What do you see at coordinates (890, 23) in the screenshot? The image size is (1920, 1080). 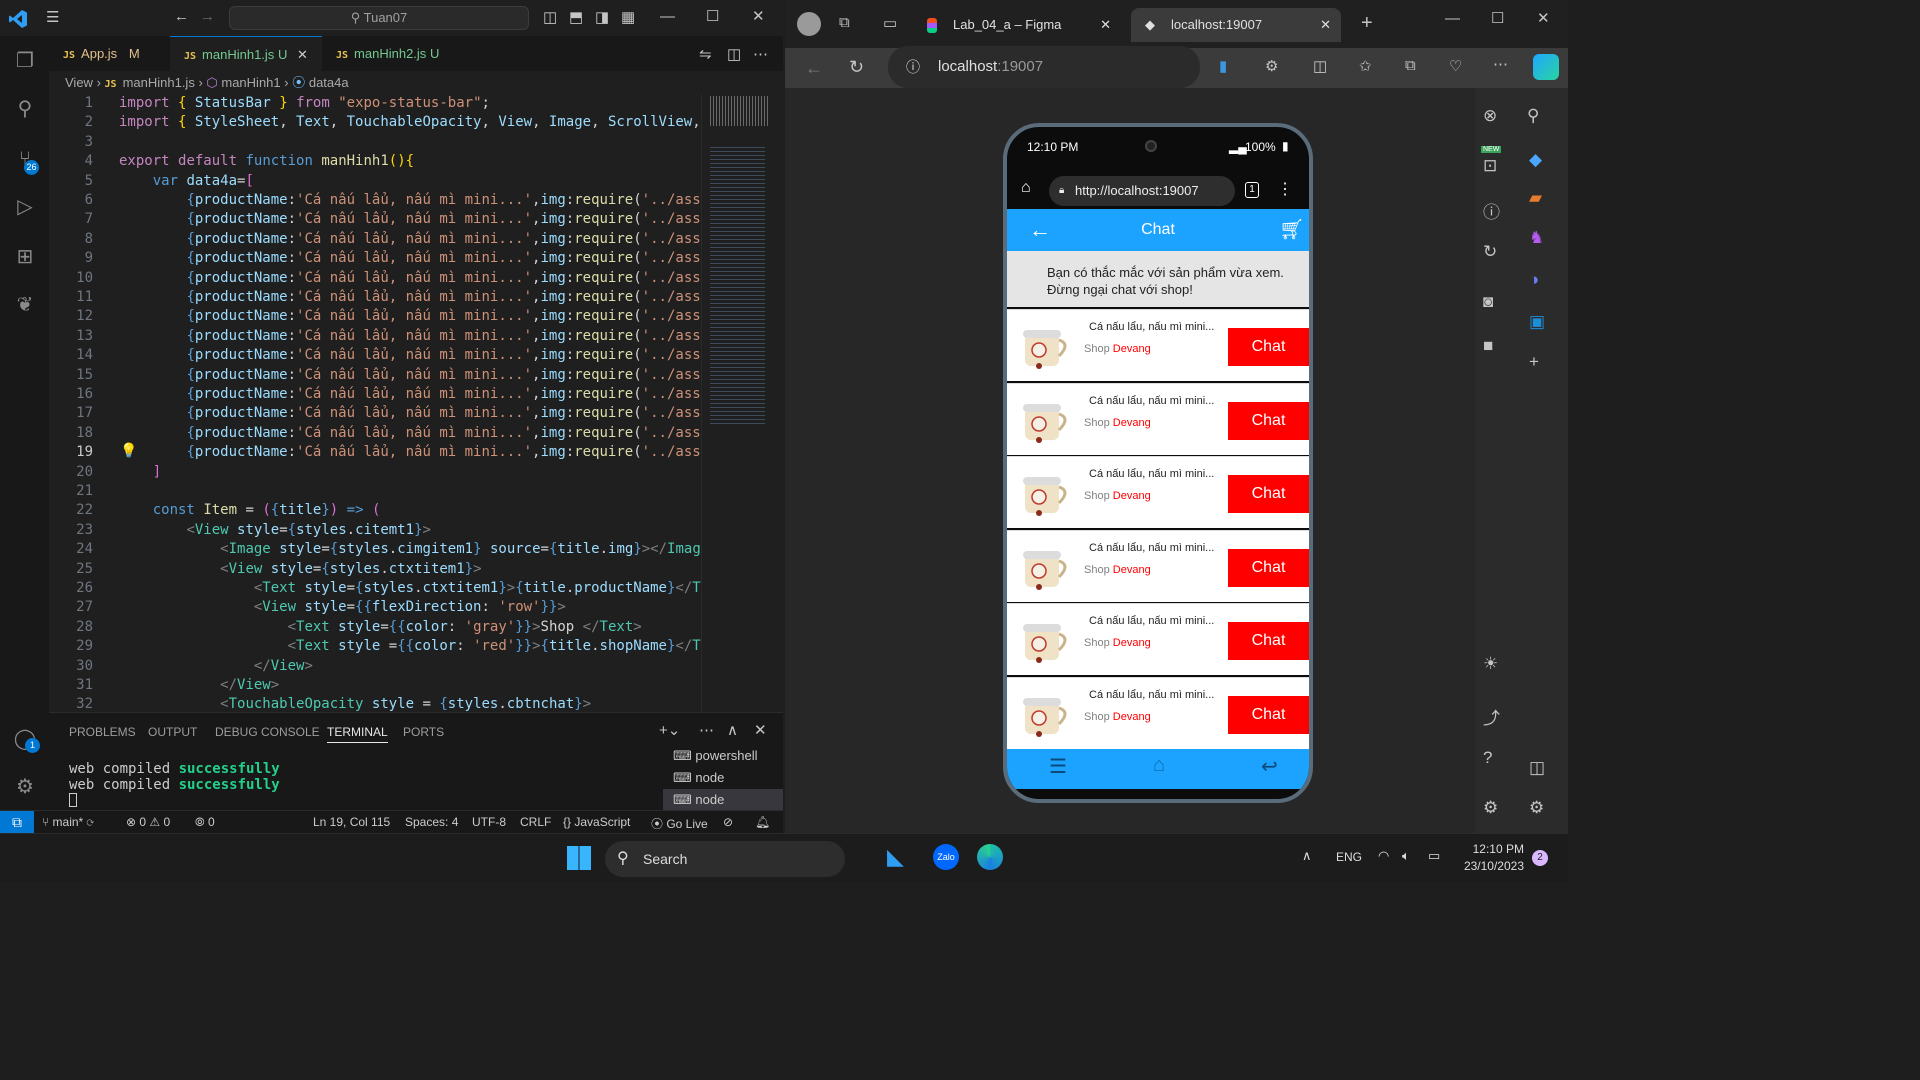 I see `tab-actions-icon: ▭` at bounding box center [890, 23].